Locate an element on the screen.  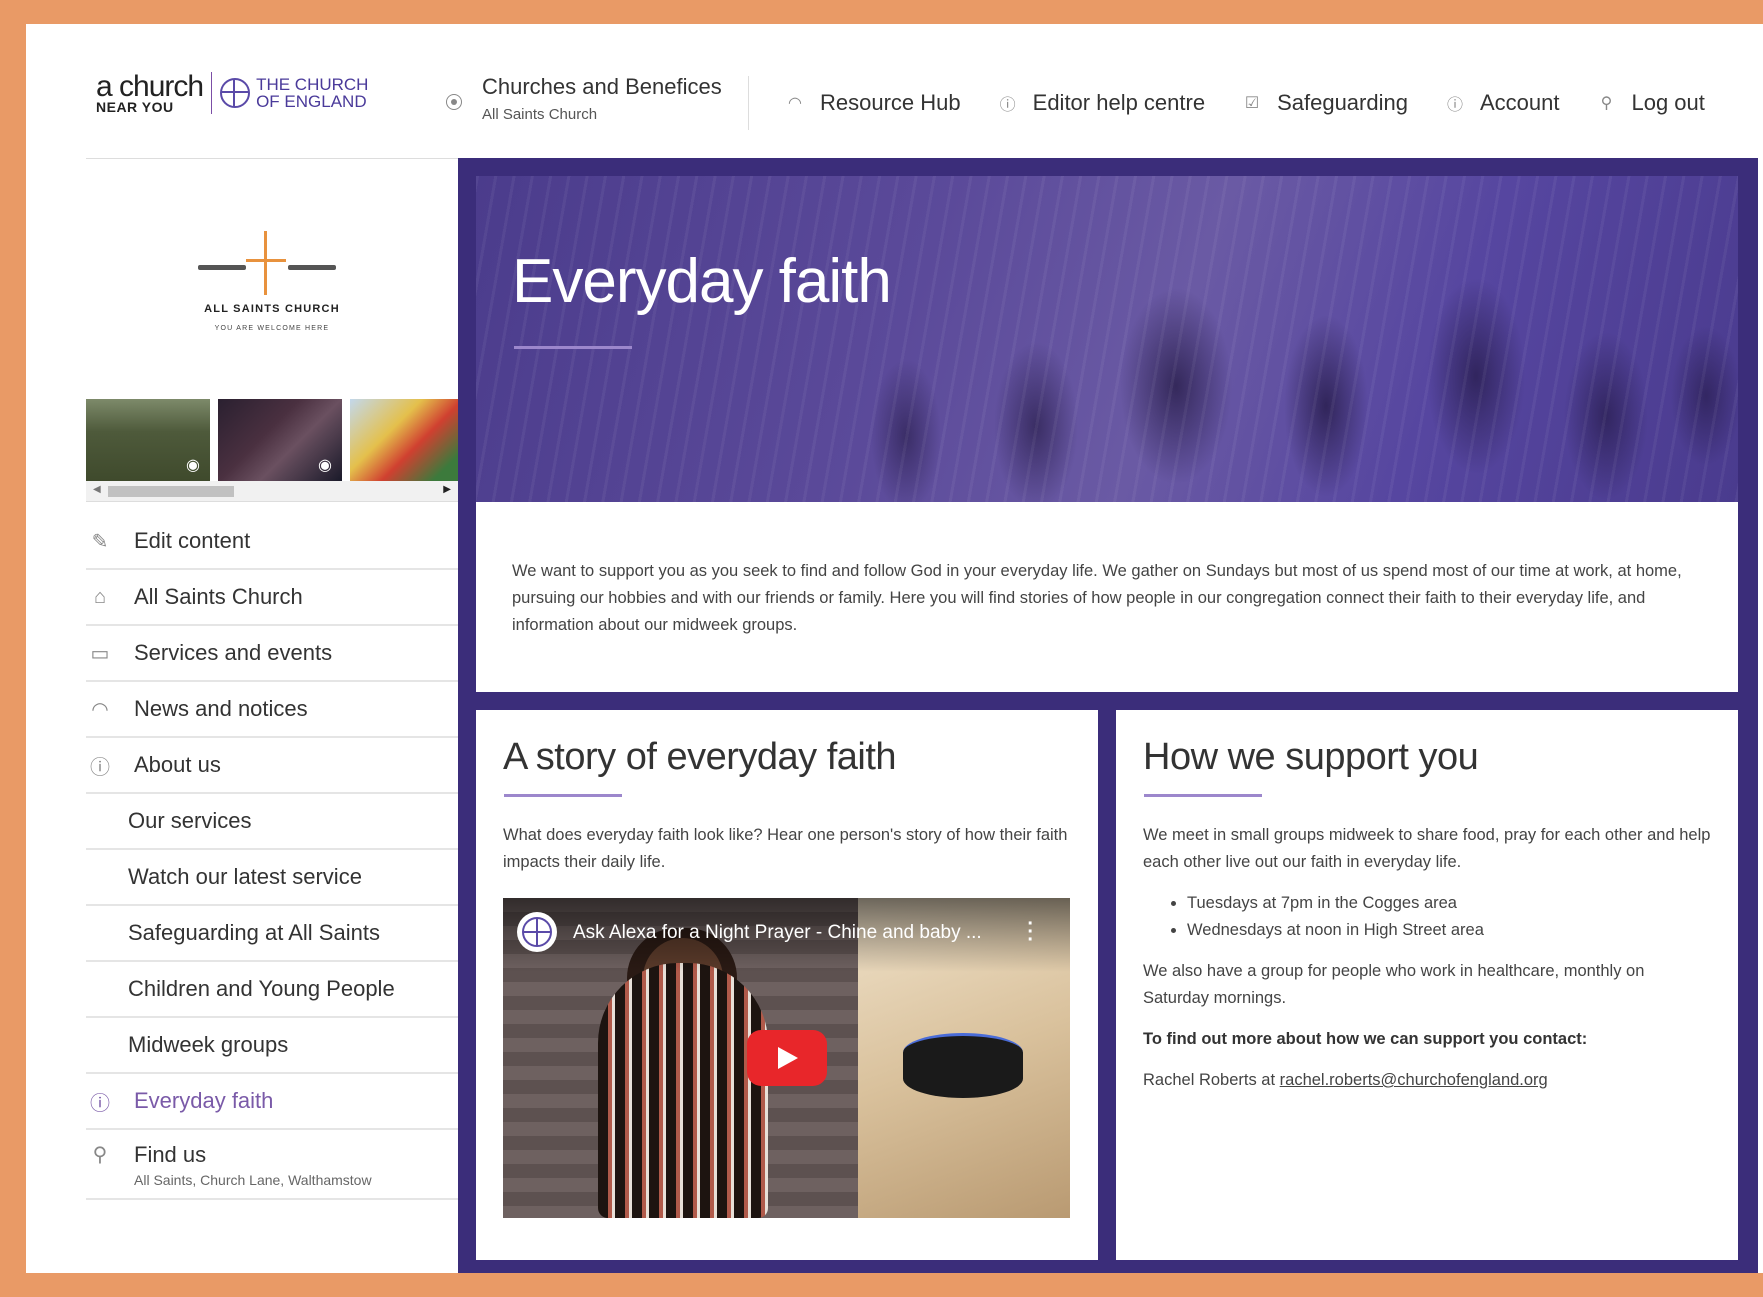
sidebar-item-label: Find us is located at coordinates (170, 1154).